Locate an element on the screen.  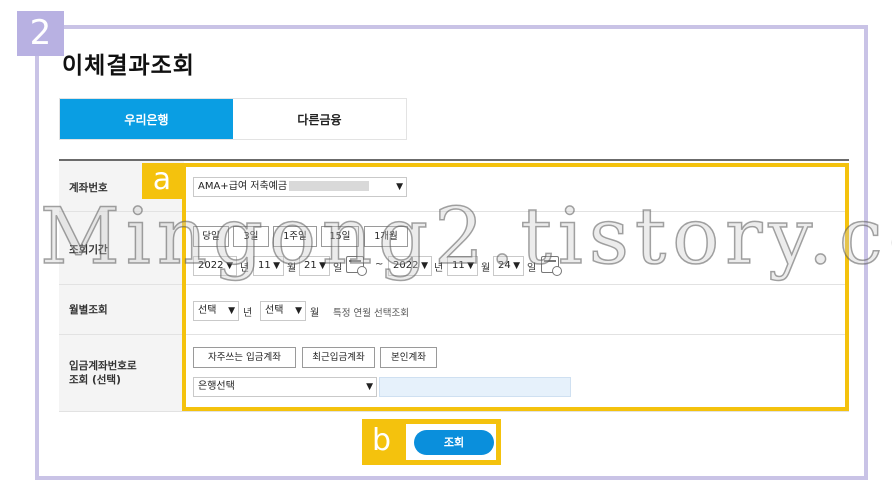
page-title: 이체결과조회 is located at coordinates (128, 66).